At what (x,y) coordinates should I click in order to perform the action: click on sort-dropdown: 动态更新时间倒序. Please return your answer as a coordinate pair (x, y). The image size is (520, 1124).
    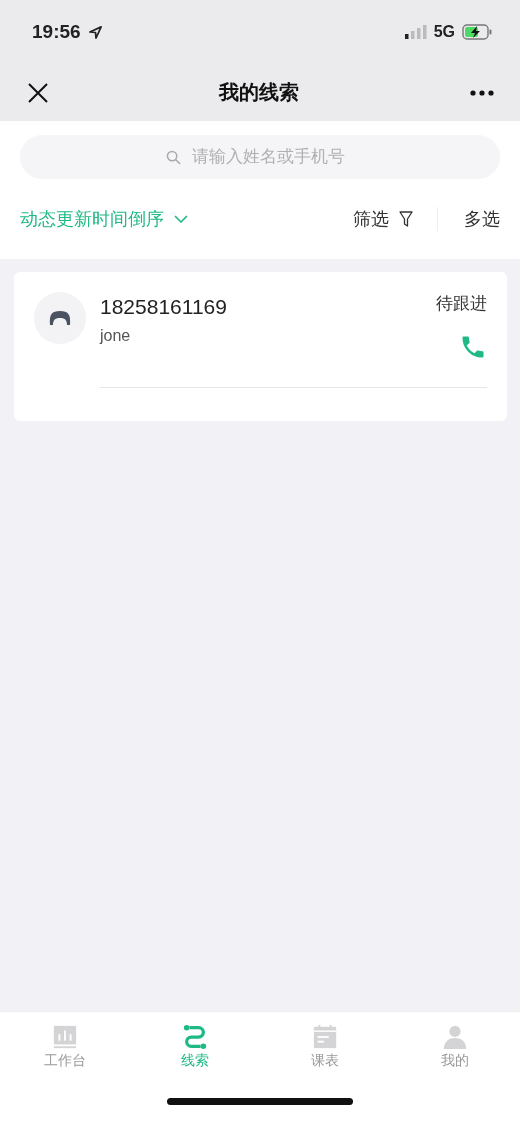
    Looking at the image, I should click on (104, 219).